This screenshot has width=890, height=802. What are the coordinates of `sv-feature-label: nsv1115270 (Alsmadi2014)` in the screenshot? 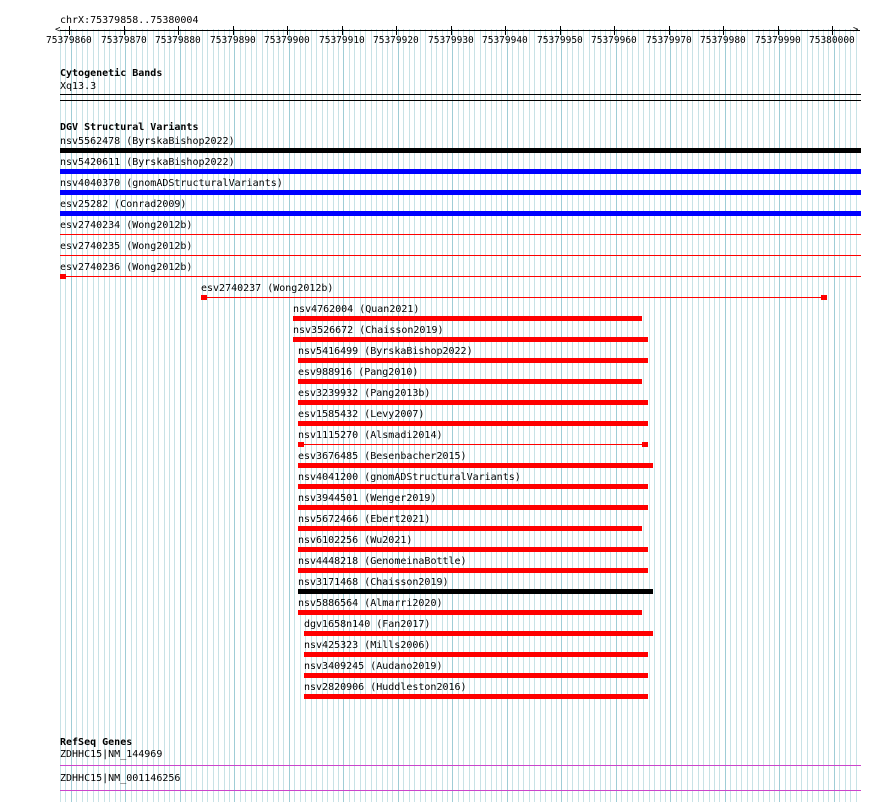 It's located at (370, 435).